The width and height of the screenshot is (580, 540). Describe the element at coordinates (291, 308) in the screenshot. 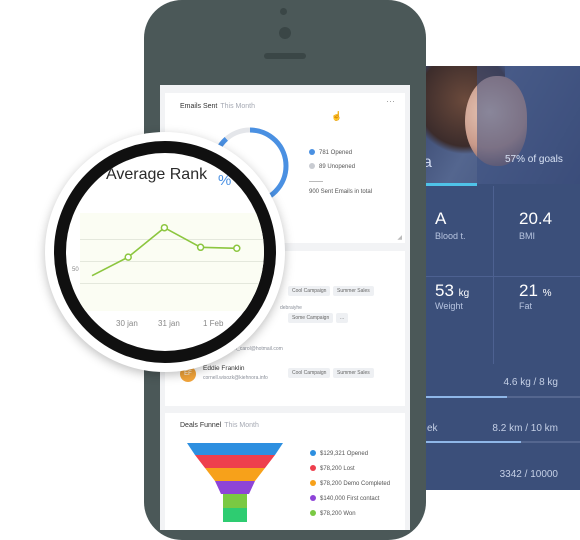

I see `contact-email-partial: debraiyhe` at that location.